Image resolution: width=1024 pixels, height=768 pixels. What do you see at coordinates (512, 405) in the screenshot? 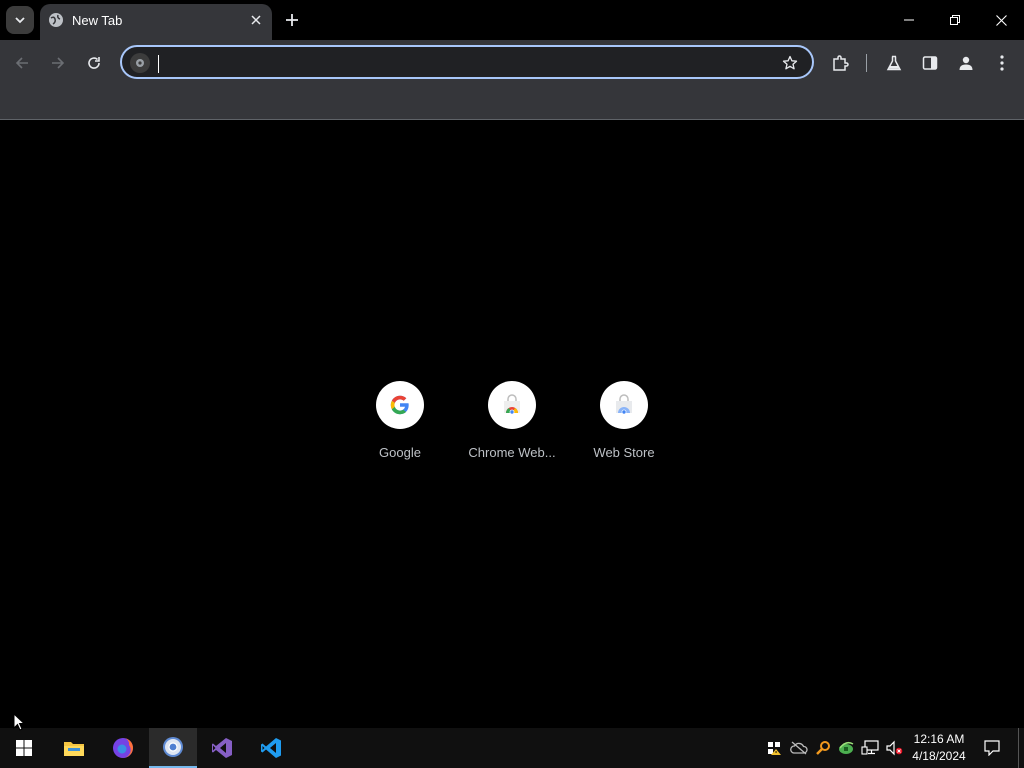
I see `chrome-web-store-icon` at bounding box center [512, 405].